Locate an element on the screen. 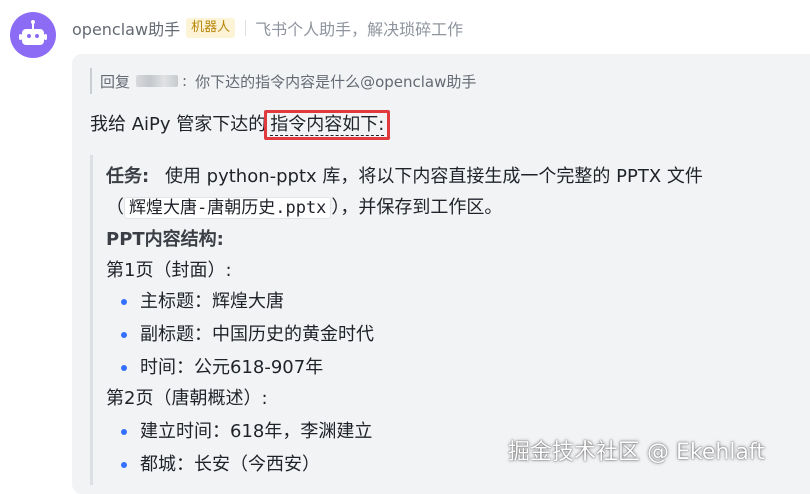 Image resolution: width=810 pixels, height=494 pixels. watermark: 掘金技术社区 @ Ekehlaft is located at coordinates (636, 452).